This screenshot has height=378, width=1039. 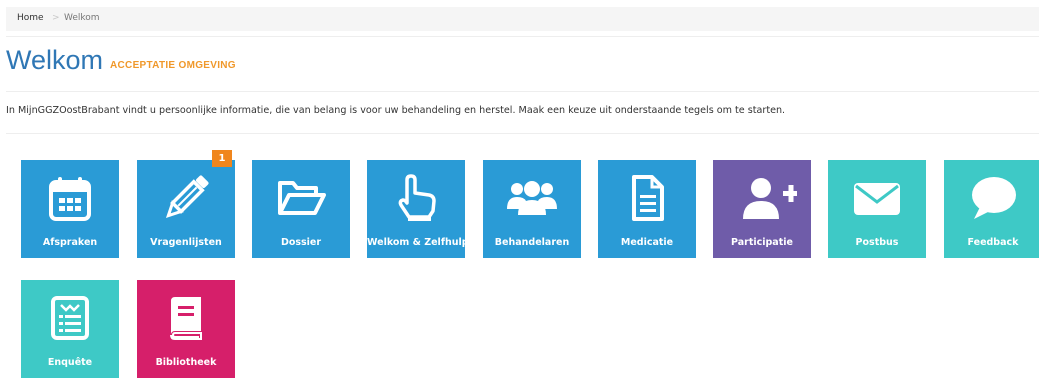 I want to click on document-icon, so click(x=648, y=198).